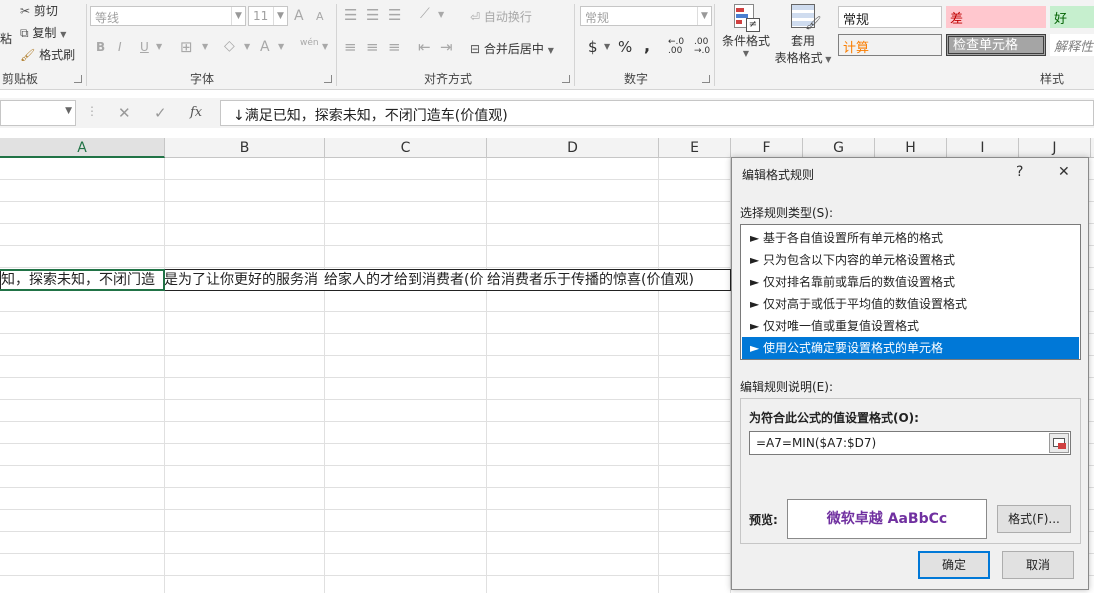 Image resolution: width=1094 pixels, height=593 pixels. Describe the element at coordinates (124, 113) in the screenshot. I see `cancel-icon: ✕` at that location.